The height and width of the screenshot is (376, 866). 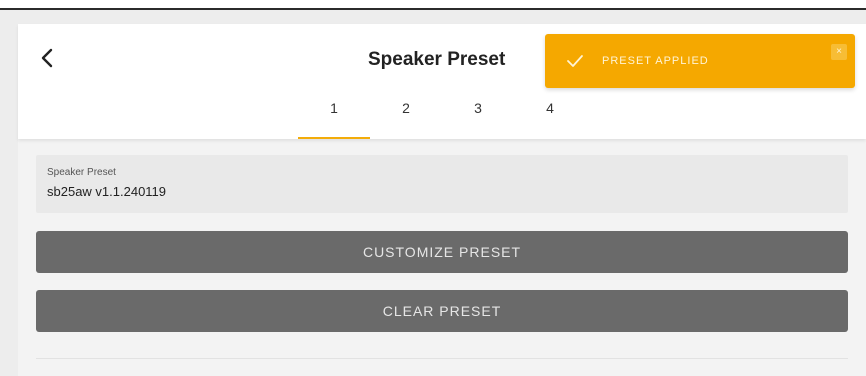 What do you see at coordinates (81, 172) in the screenshot?
I see `field-label: Speaker Preset` at bounding box center [81, 172].